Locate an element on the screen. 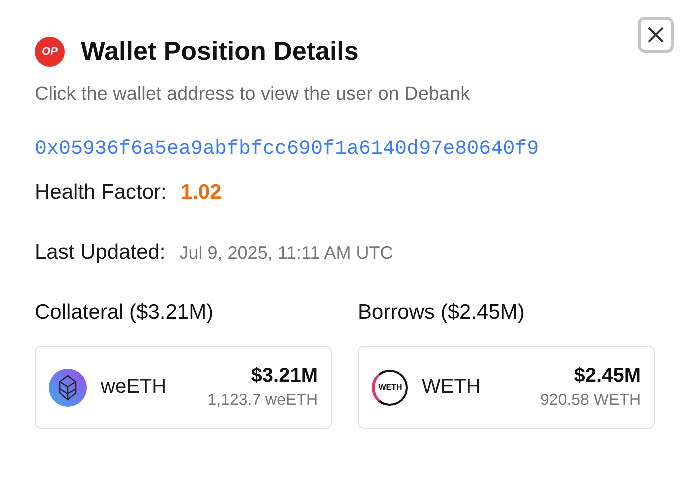 This screenshot has width=690, height=480. close-icon is located at coordinates (656, 35).